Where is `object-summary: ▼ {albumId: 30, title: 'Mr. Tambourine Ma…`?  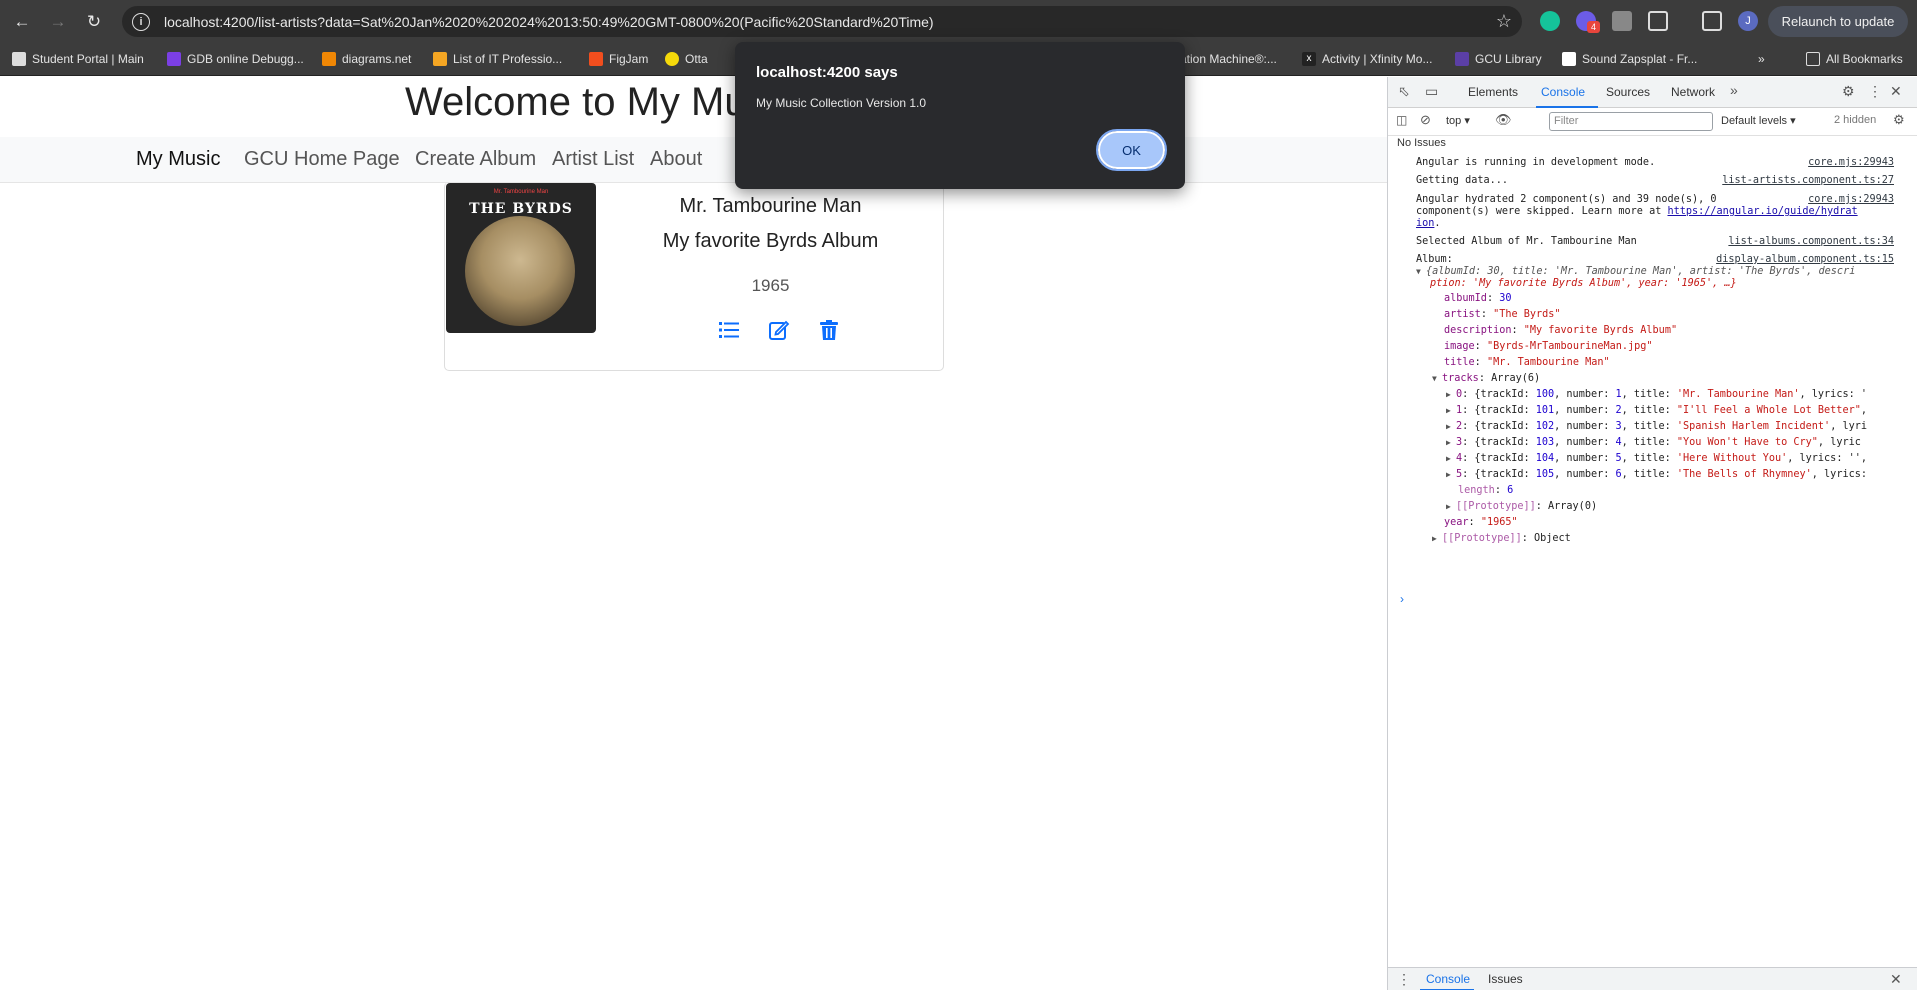 object-summary: ▼ {albumId: 30, title: 'Mr. Tambourine Ma… is located at coordinates (1635, 271).